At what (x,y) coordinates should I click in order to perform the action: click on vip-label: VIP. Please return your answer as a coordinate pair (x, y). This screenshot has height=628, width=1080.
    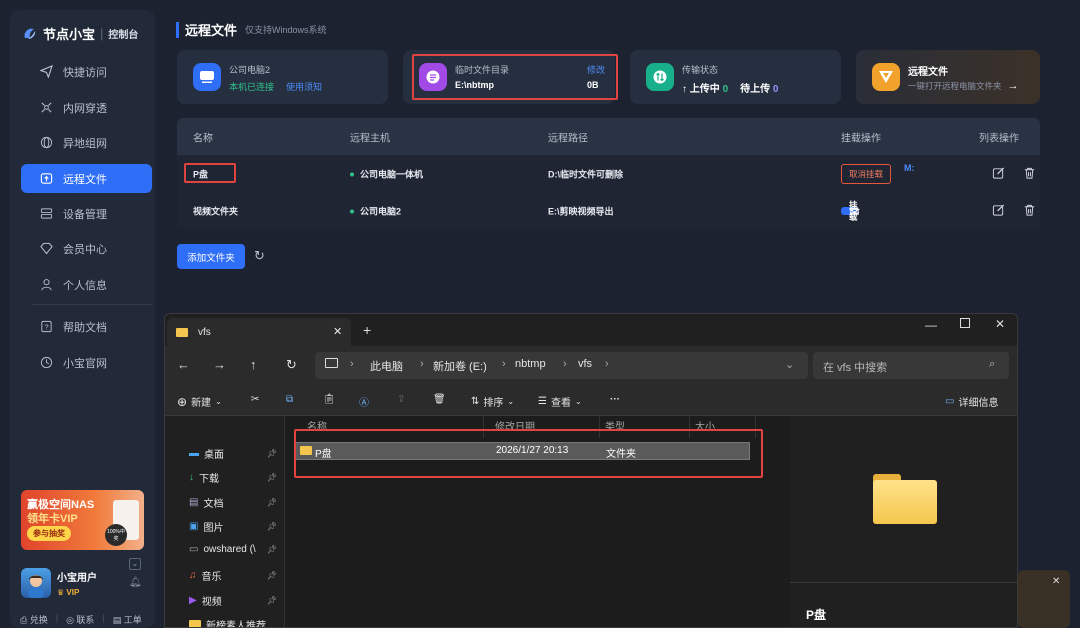
    Looking at the image, I should click on (73, 592).